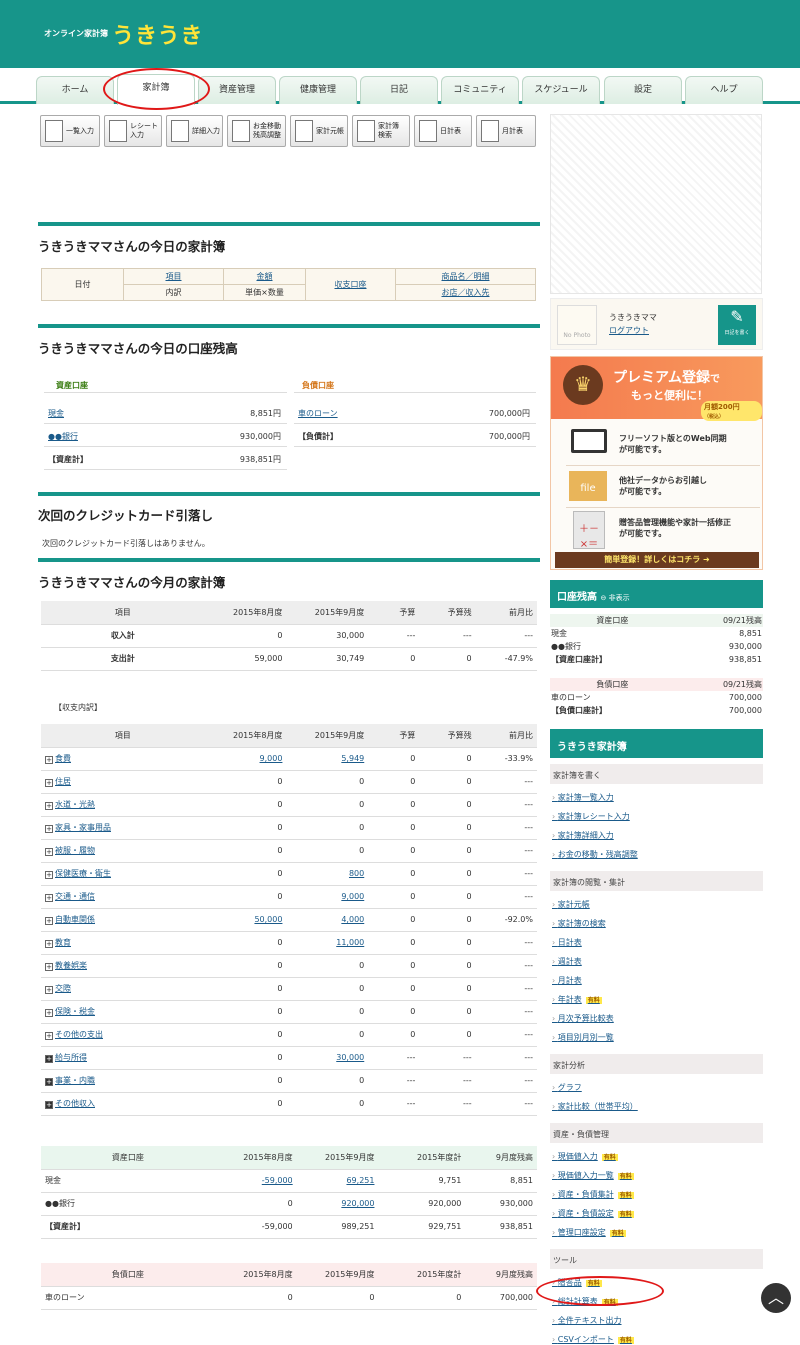  What do you see at coordinates (360, 1180) in the screenshot?
I see `cell-value: 69,251` at bounding box center [360, 1180].